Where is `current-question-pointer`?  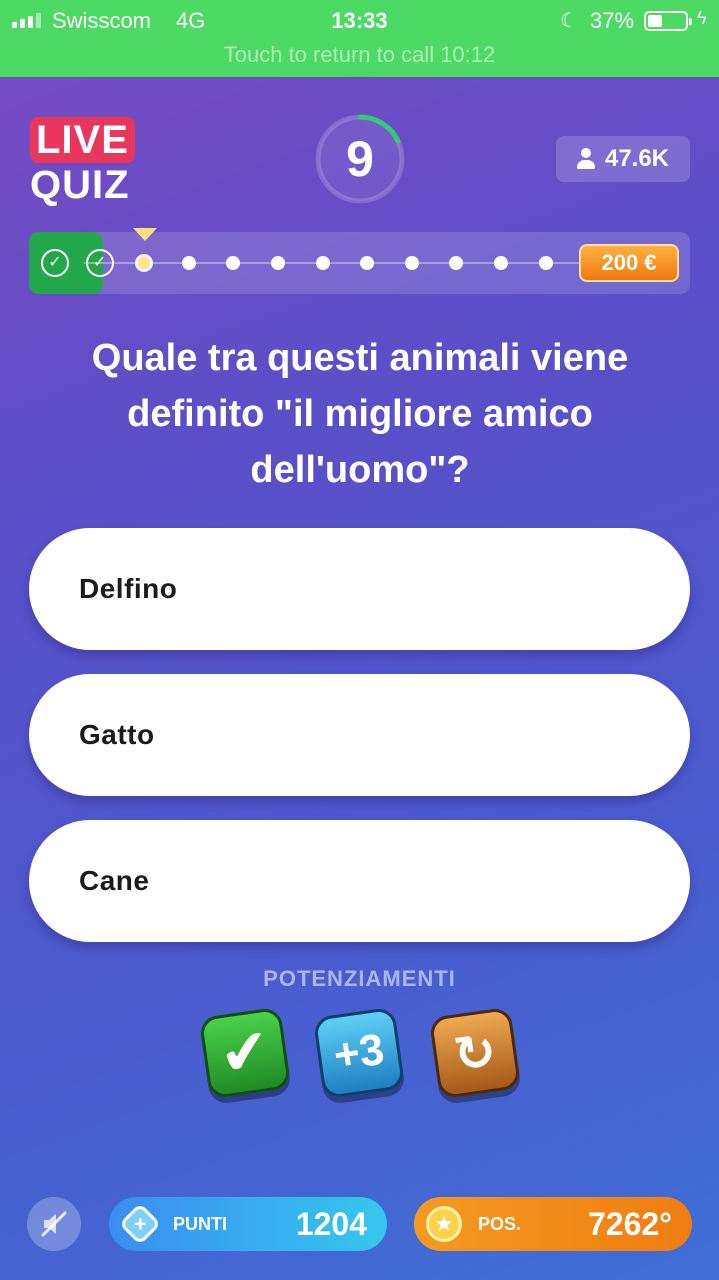 current-question-pointer is located at coordinates (145, 234).